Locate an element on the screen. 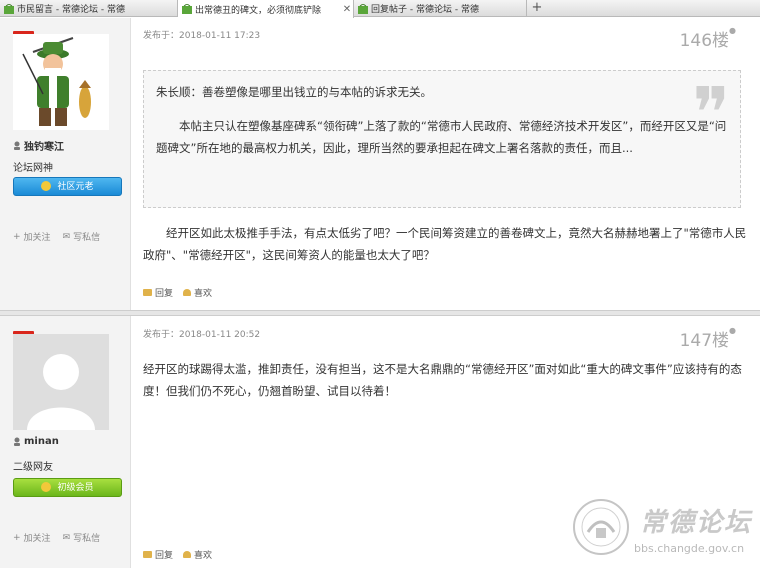 Image resolution: width=760 pixels, height=568 pixels. floor-number: 146楼● is located at coordinates (708, 38).